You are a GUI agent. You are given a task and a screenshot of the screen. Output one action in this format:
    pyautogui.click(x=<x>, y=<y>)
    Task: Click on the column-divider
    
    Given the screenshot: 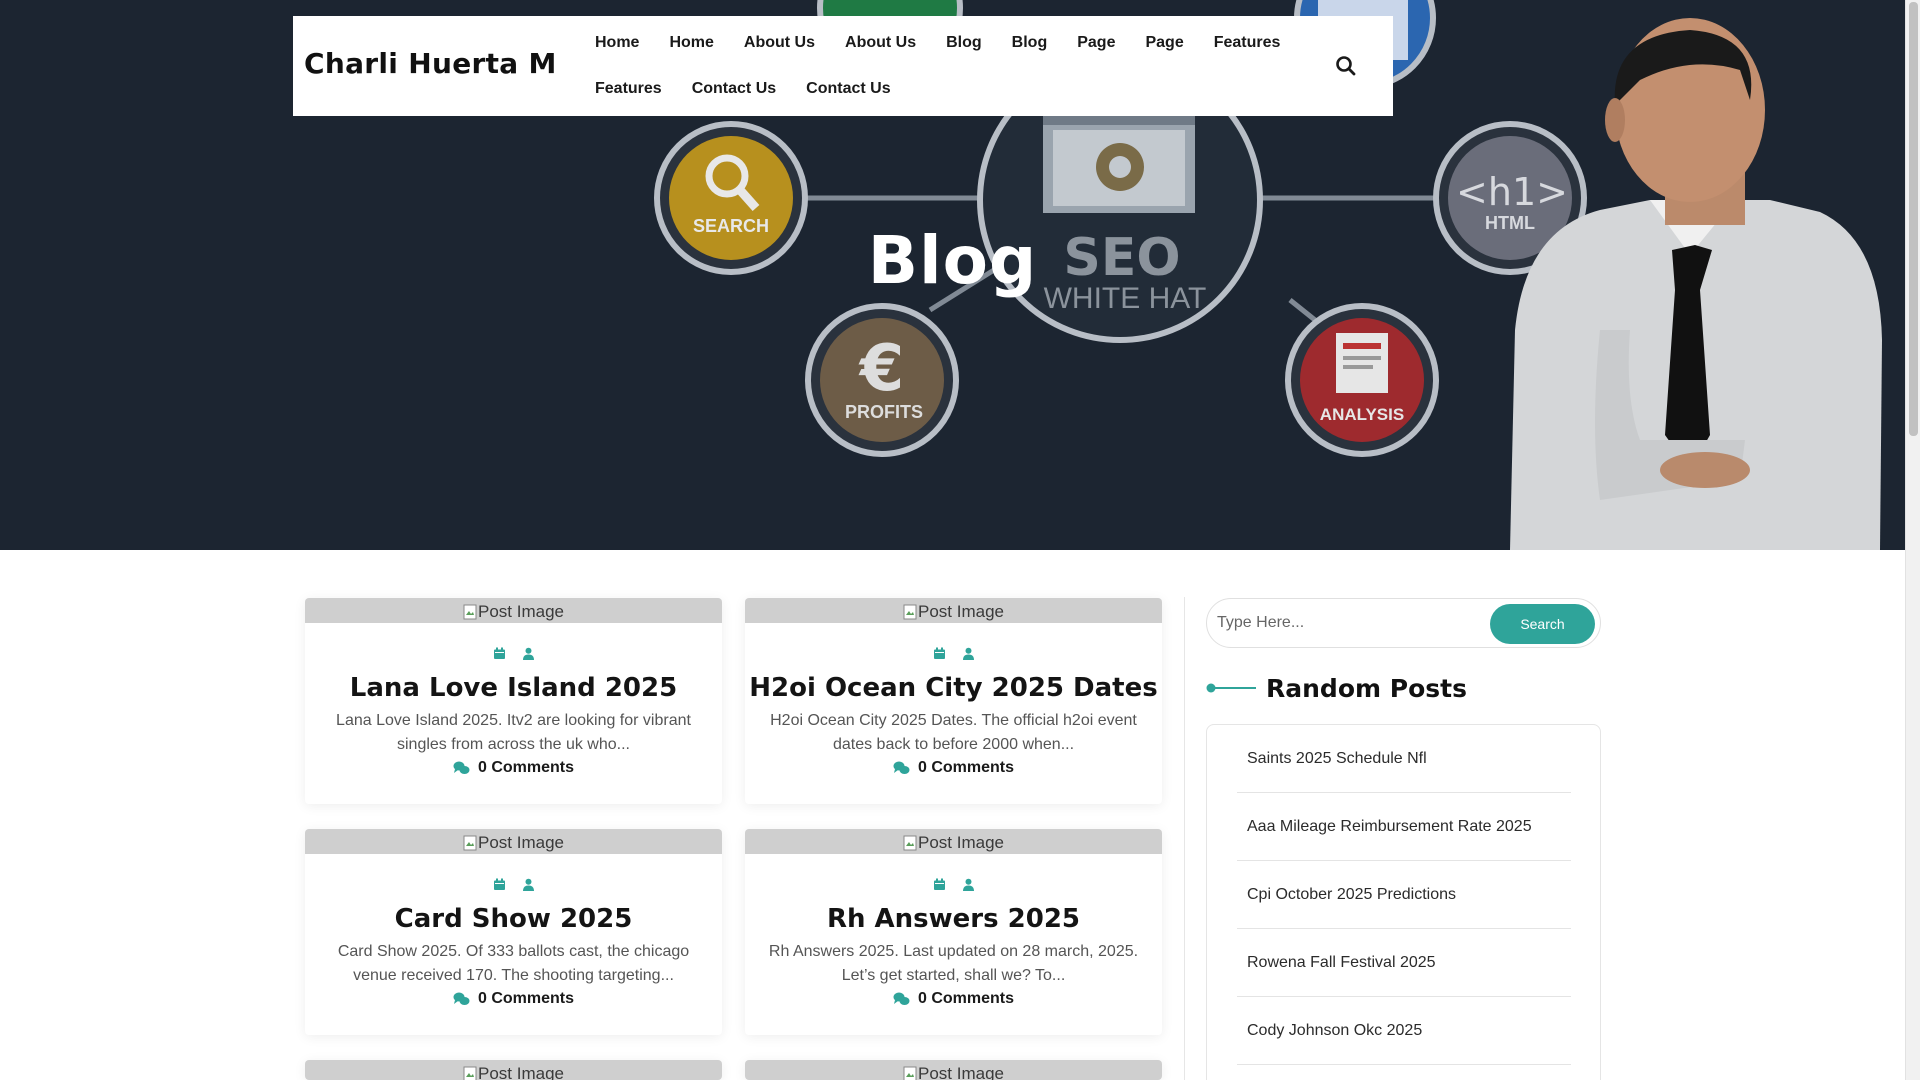 What is the action you would take?
    pyautogui.click(x=1184, y=838)
    